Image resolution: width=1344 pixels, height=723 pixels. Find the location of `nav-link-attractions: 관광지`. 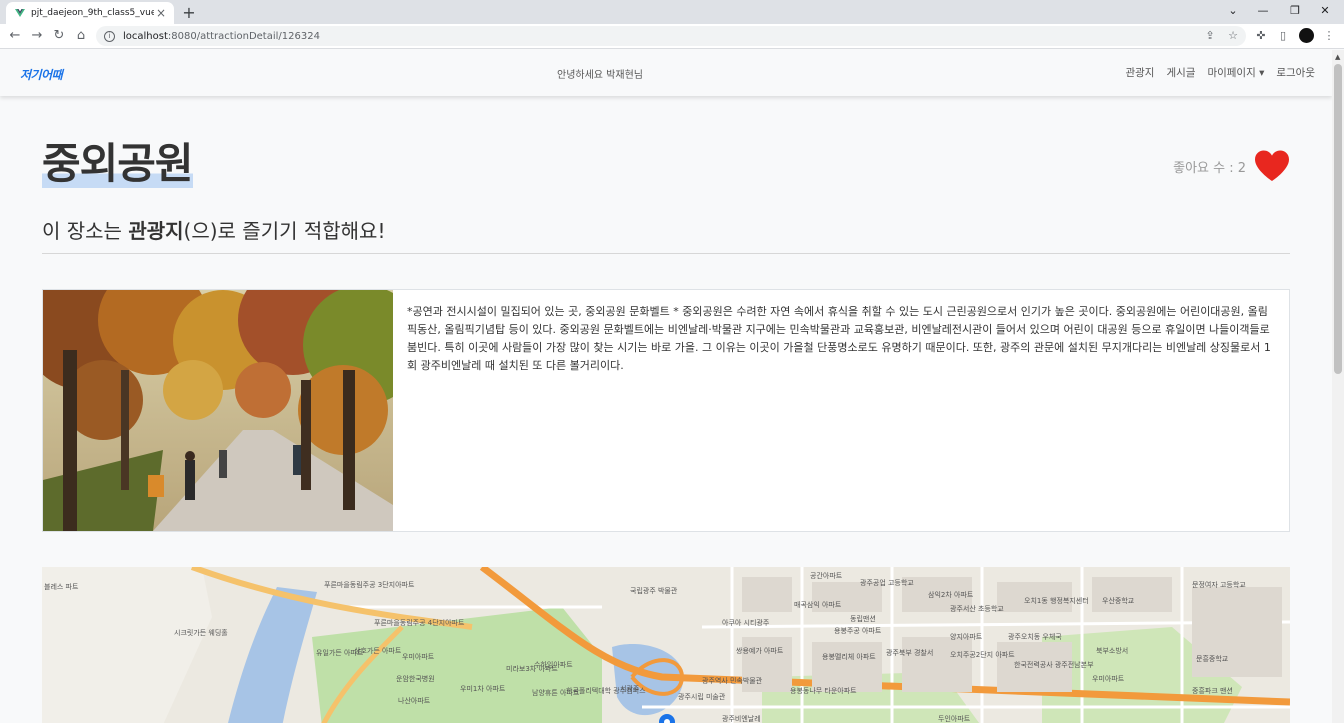

nav-link-attractions: 관광지 is located at coordinates (1139, 72).